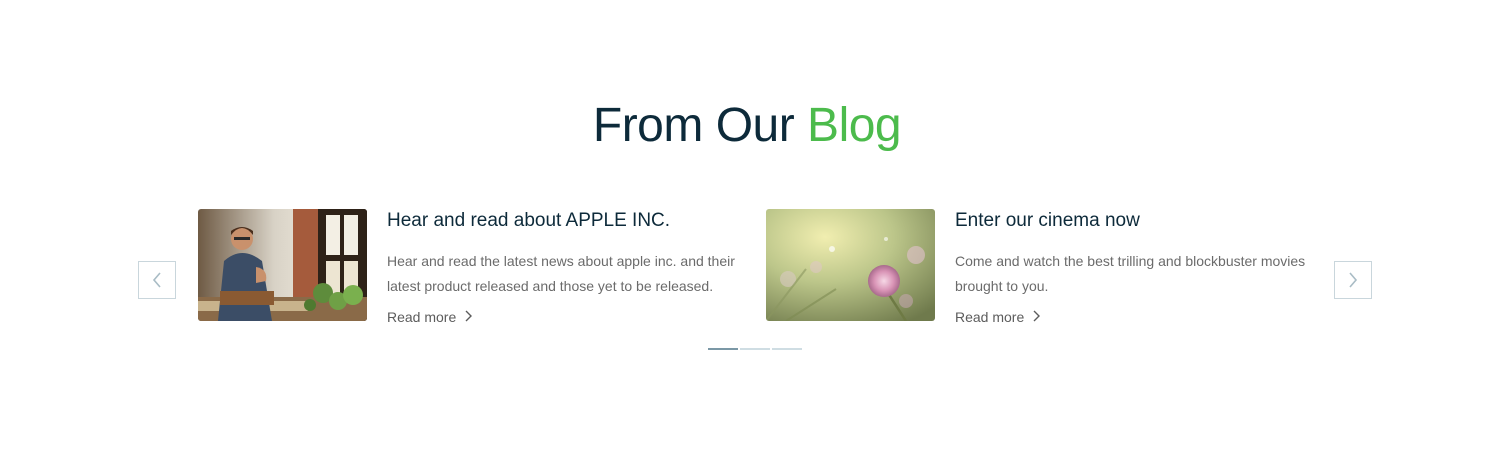 This screenshot has height=449, width=1494. Describe the element at coordinates (700, 125) in the screenshot. I see `title-main: From Our` at that location.